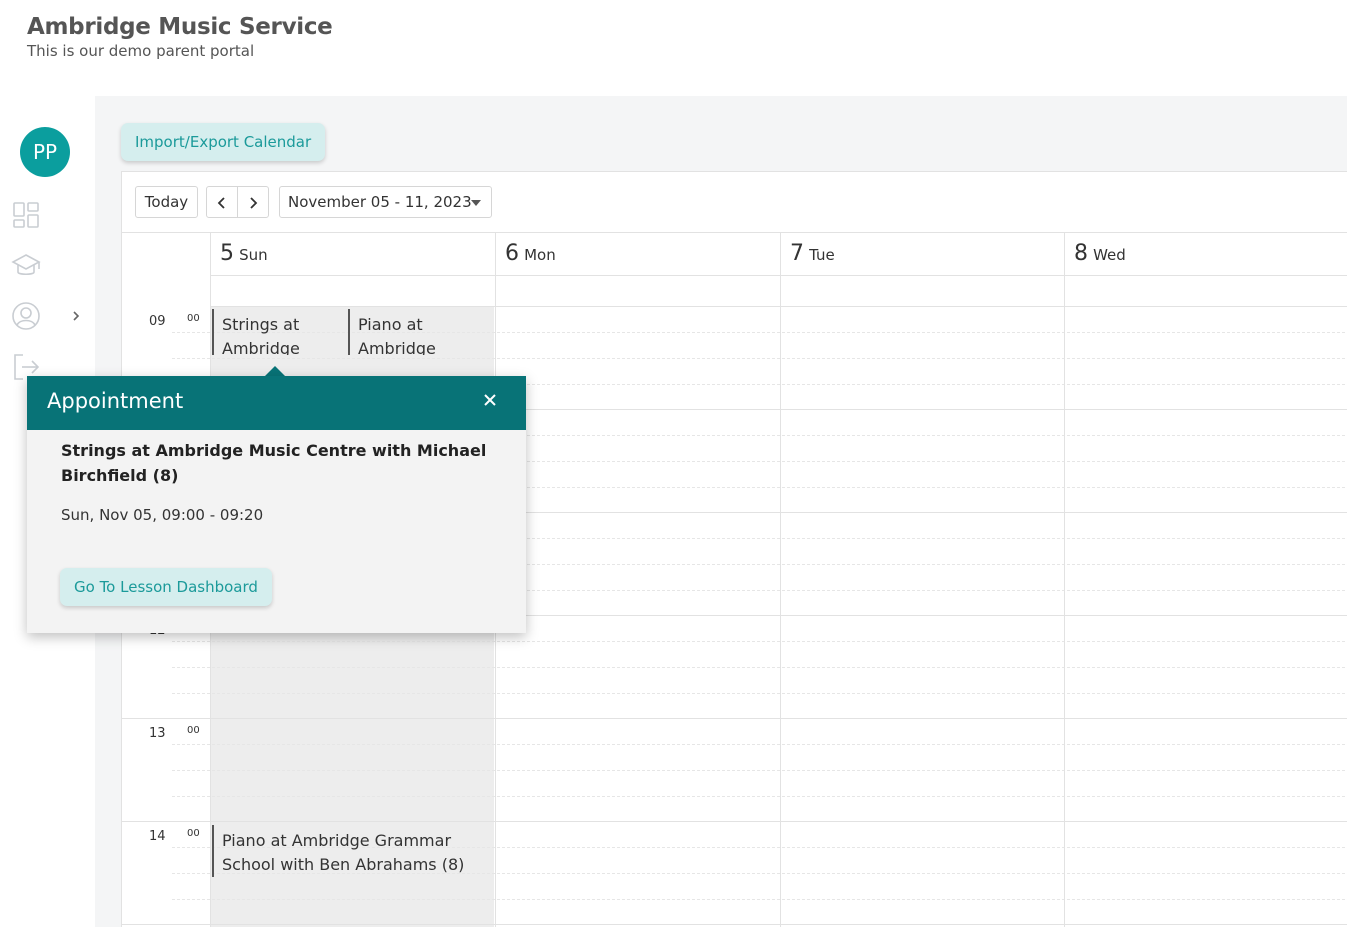  I want to click on dashboard-icon, so click(26, 215).